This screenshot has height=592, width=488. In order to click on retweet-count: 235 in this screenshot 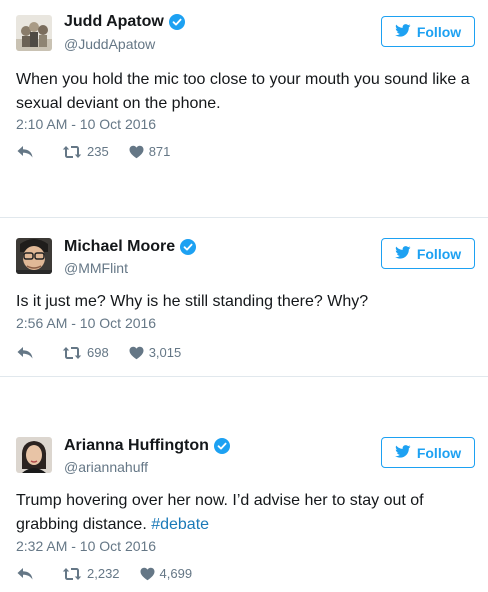, I will do `click(98, 151)`.